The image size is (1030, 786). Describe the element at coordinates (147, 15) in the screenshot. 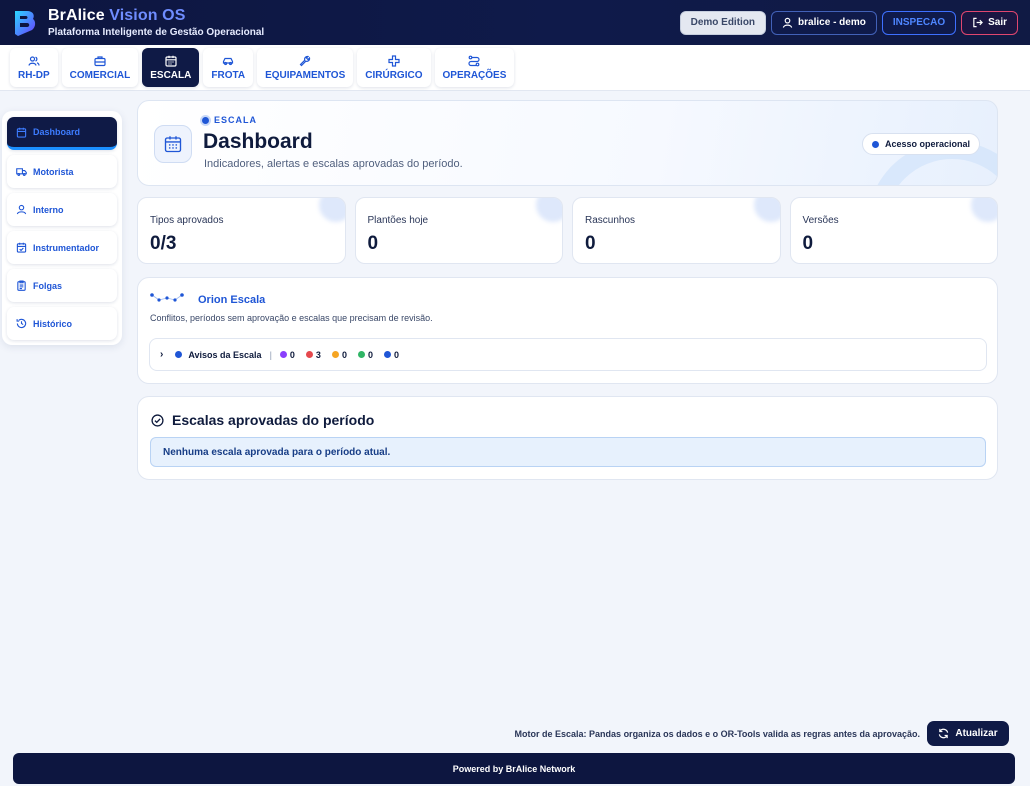

I see `brand-accent: Vision OS` at that location.